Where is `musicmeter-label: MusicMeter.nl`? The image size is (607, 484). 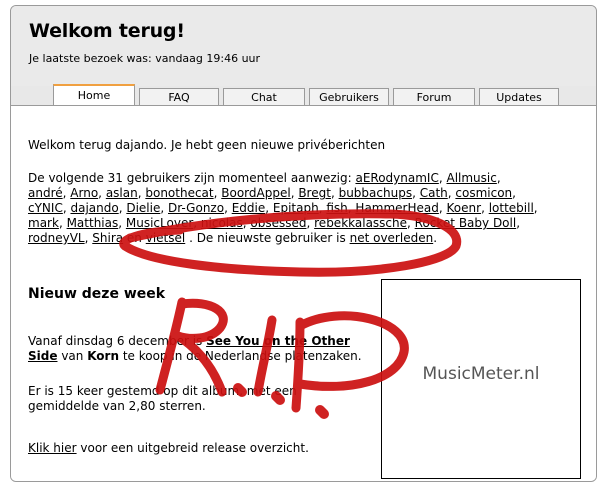
musicmeter-label: MusicMeter.nl is located at coordinates (481, 374).